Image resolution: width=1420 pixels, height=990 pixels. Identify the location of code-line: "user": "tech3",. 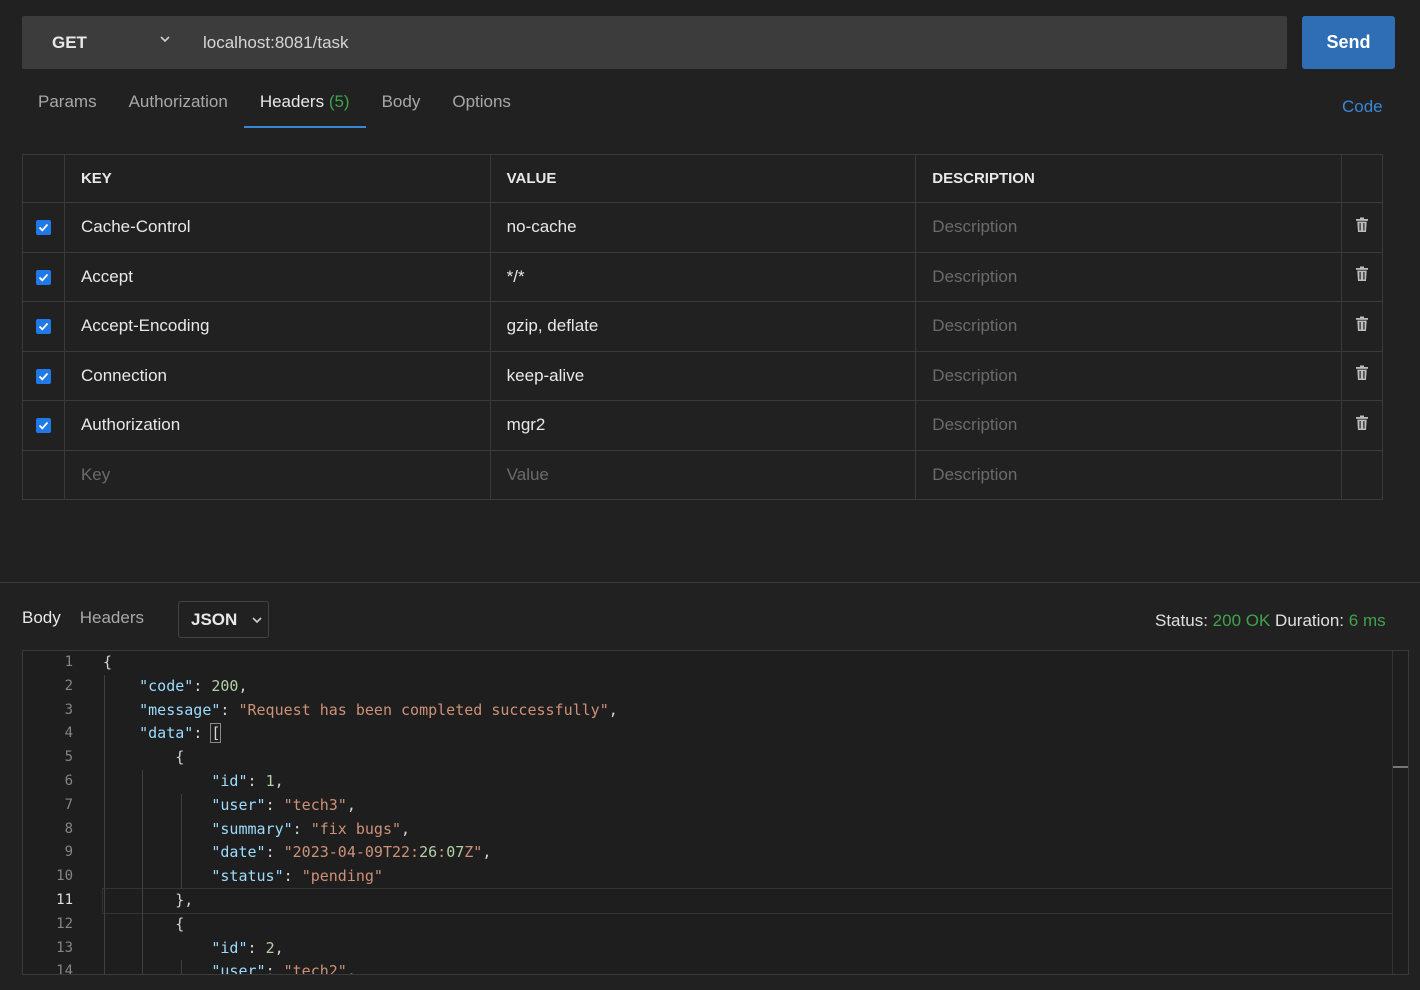
(747, 806).